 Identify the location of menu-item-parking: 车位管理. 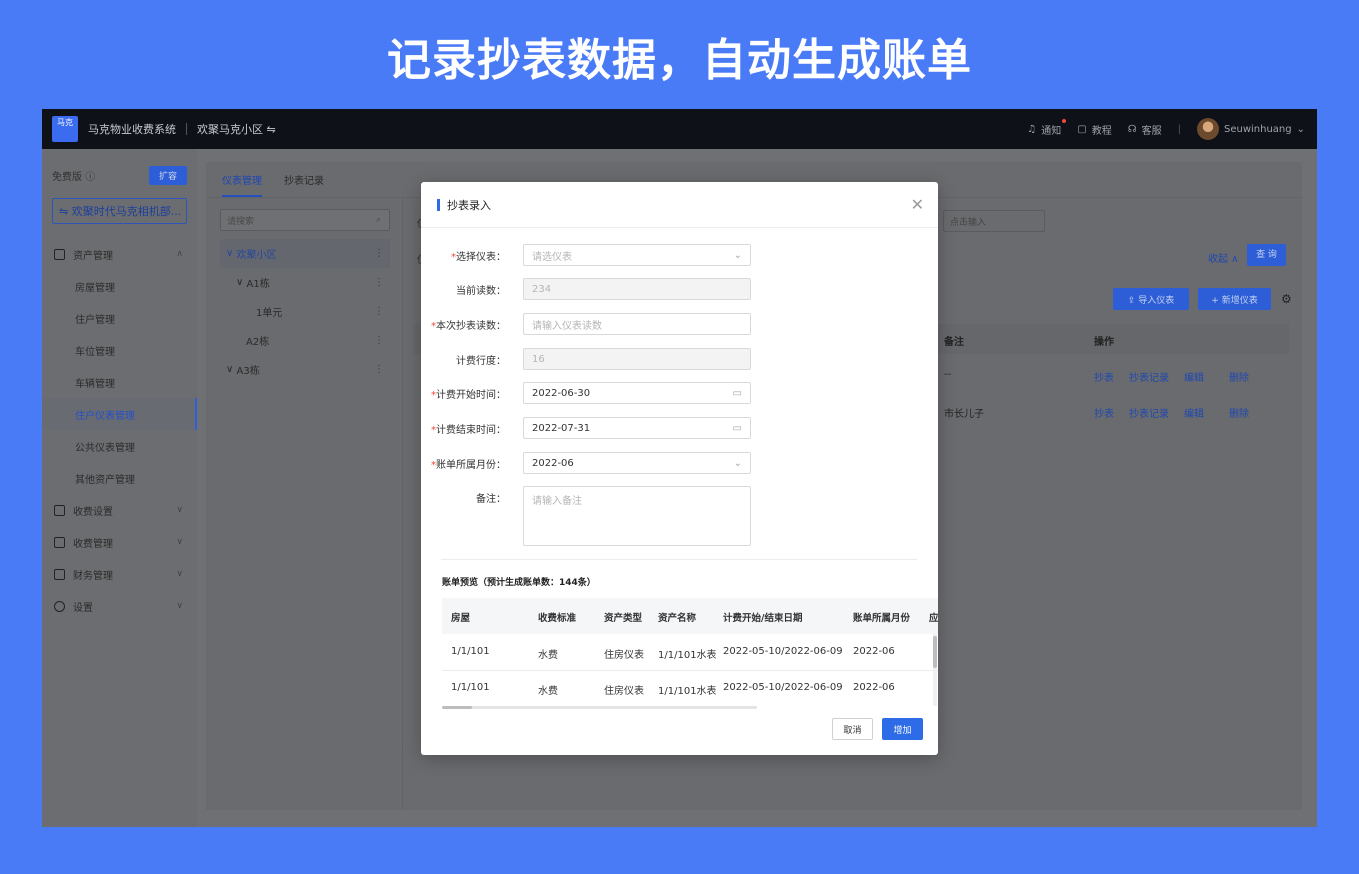
(119, 350).